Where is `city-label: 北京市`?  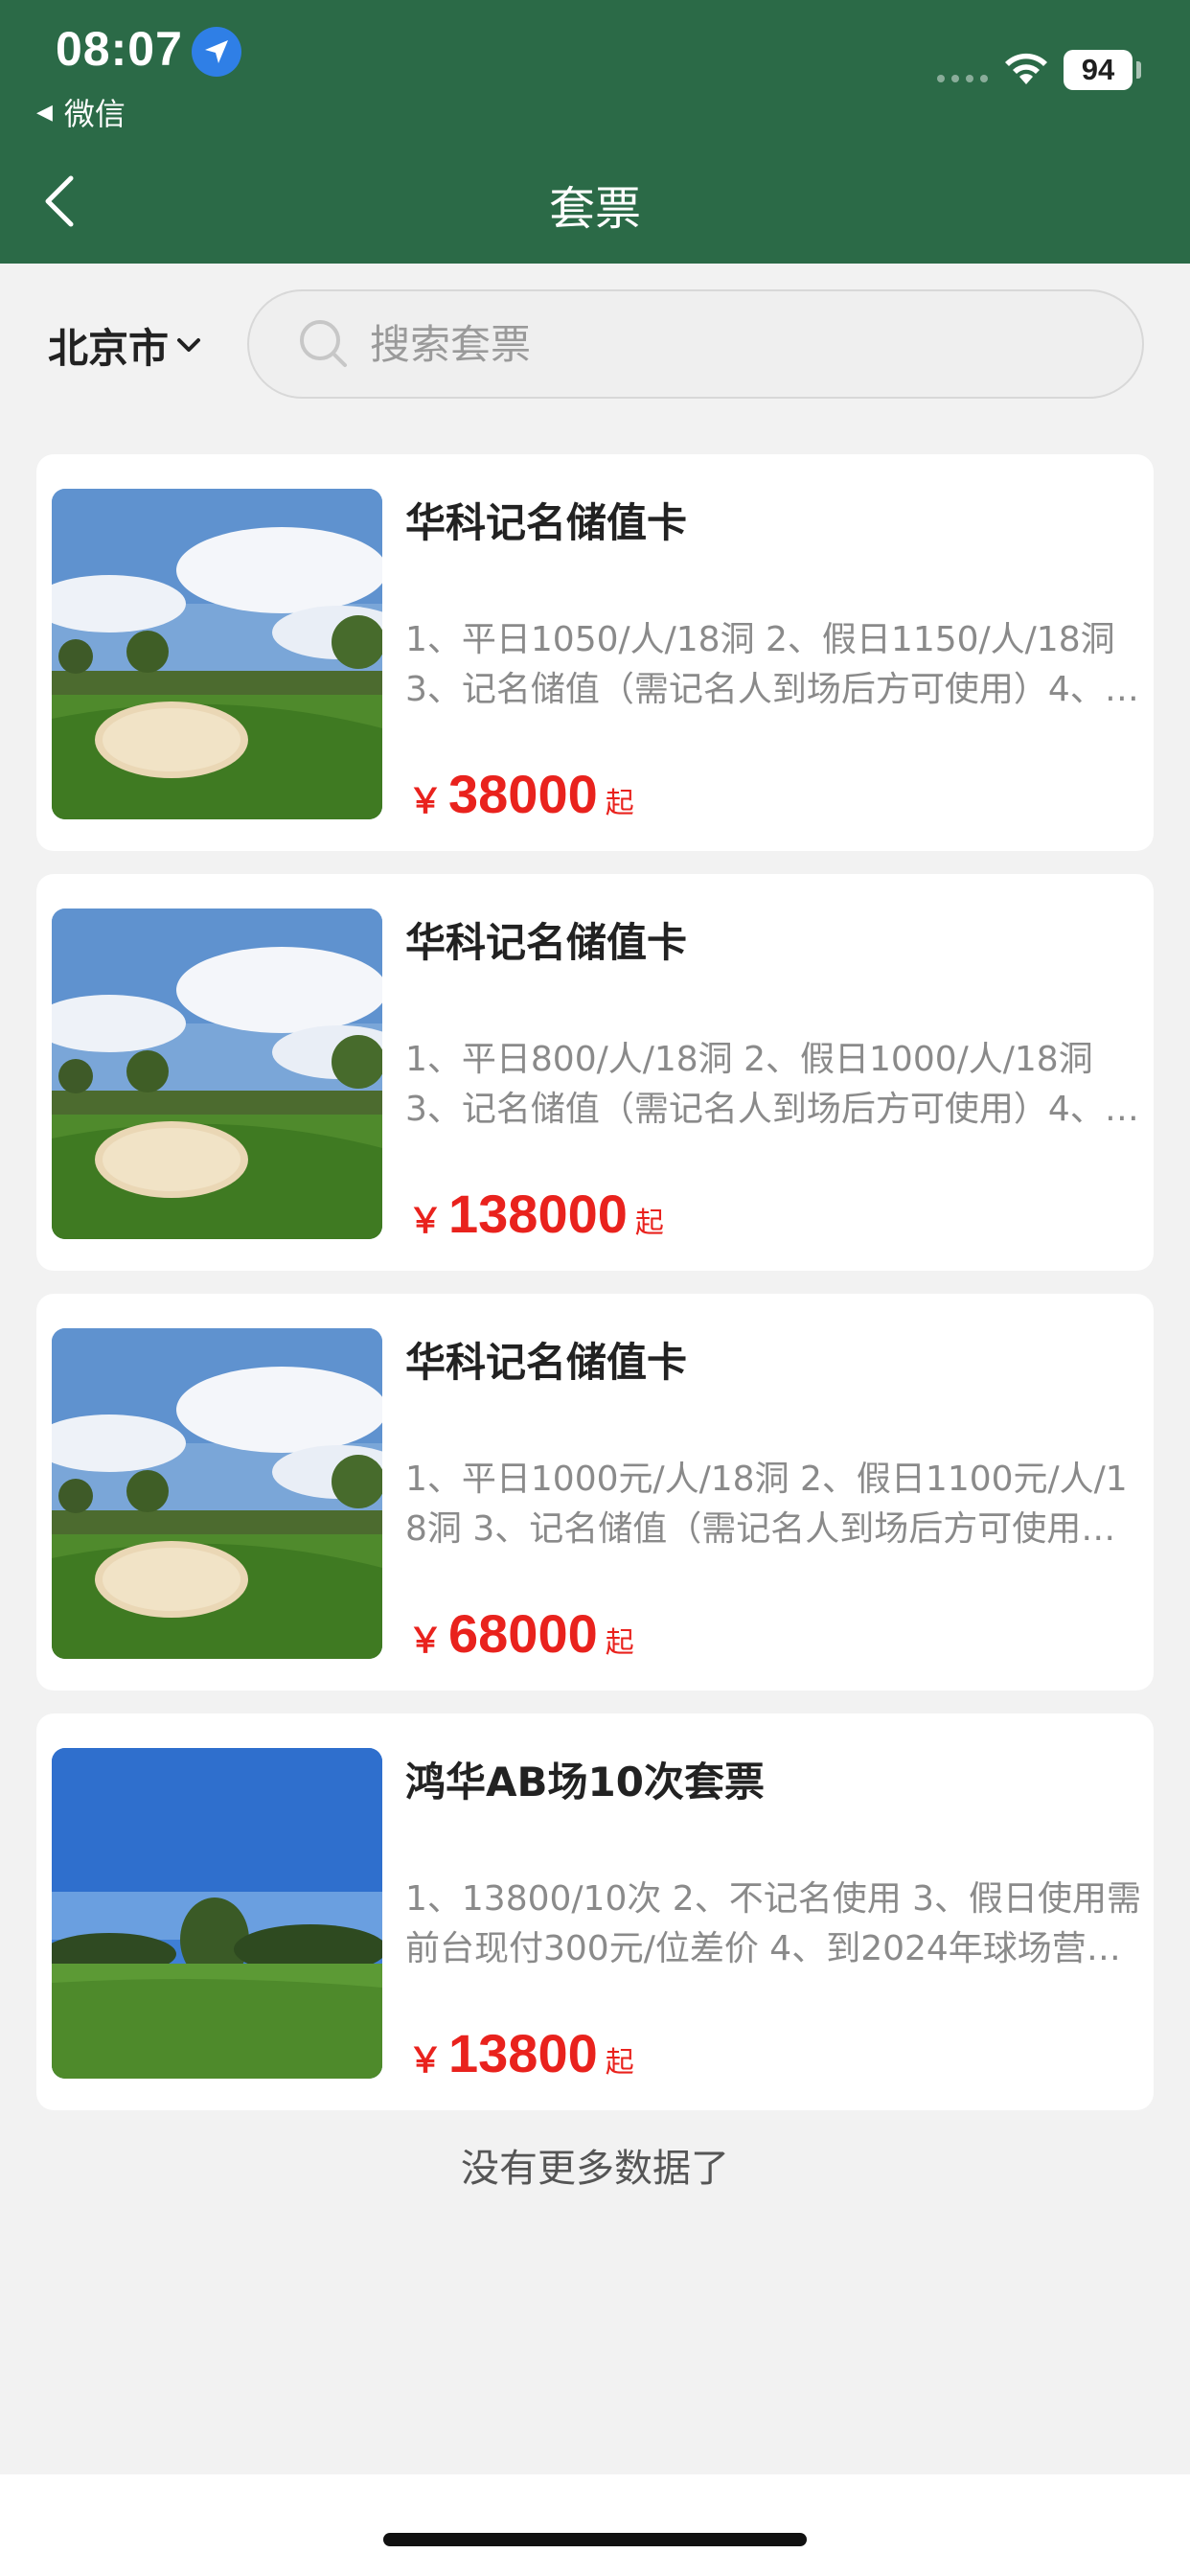
city-label: 北京市 is located at coordinates (109, 348).